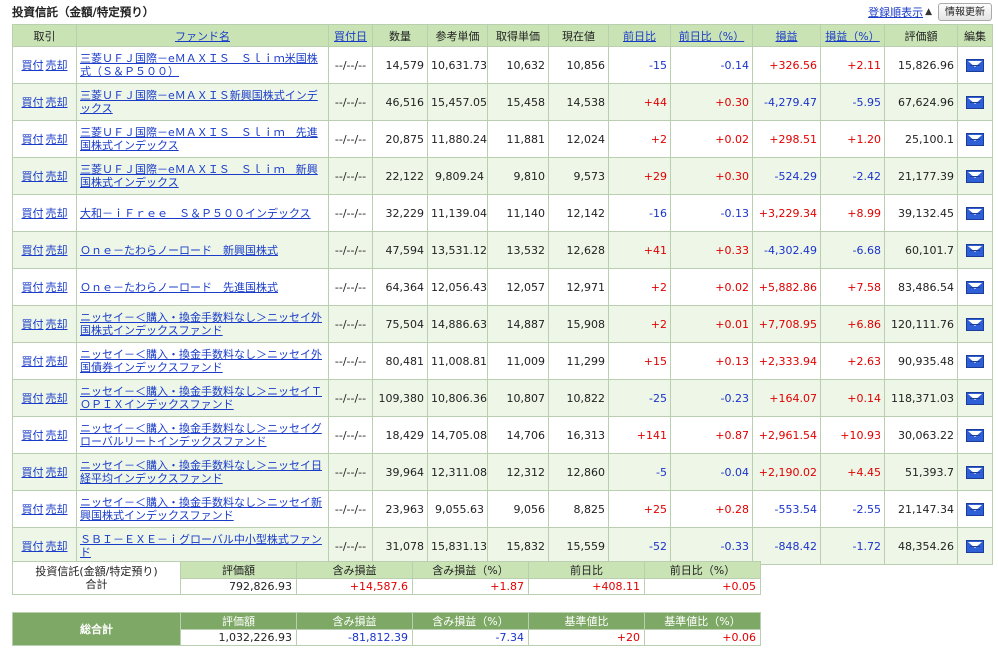 The image size is (998, 654). What do you see at coordinates (202, 176) in the screenshot?
I see `fund-name-link: 三菱ＵＦＪ国際－eＭＡＸＩＳ Ｓｌｉｍ 新興国株式インデックス` at bounding box center [202, 176].